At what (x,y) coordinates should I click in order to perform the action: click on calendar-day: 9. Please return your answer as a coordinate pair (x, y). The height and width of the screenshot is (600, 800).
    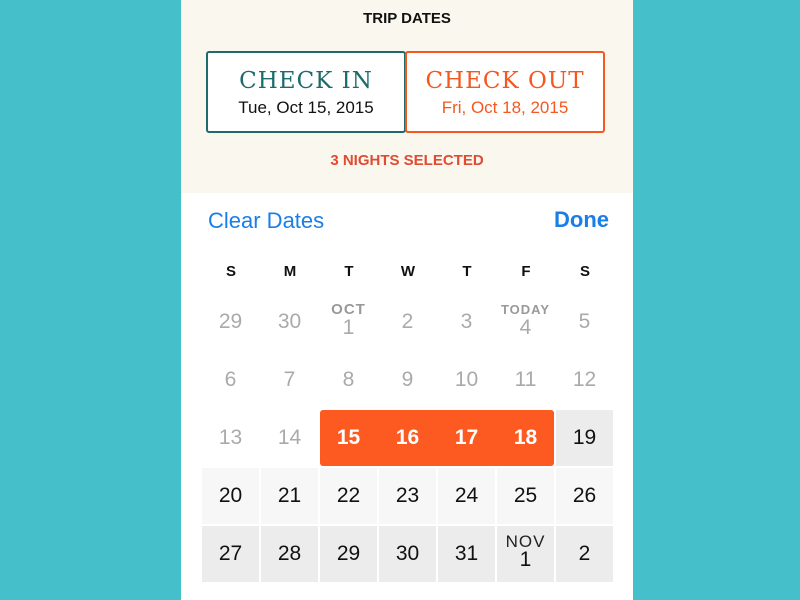
    Looking at the image, I should click on (407, 380).